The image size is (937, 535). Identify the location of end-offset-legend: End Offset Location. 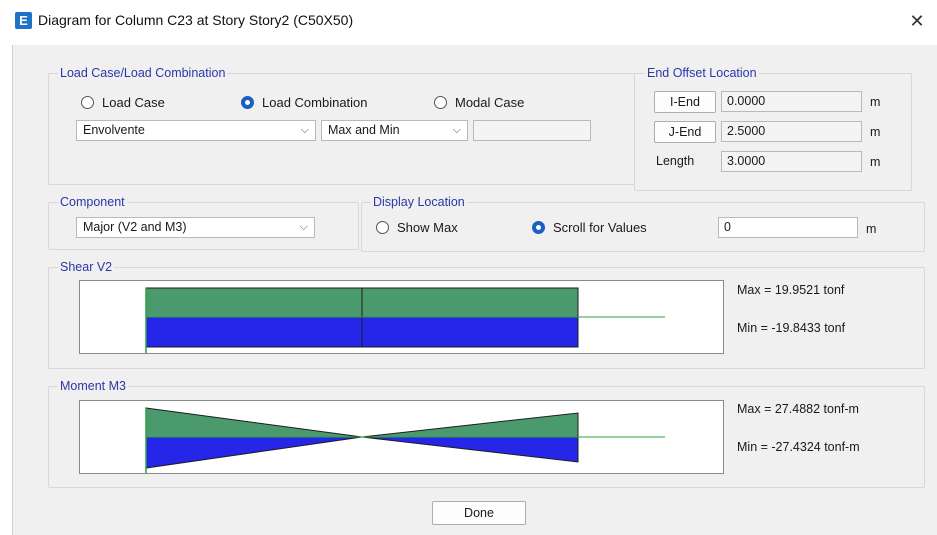
(702, 73).